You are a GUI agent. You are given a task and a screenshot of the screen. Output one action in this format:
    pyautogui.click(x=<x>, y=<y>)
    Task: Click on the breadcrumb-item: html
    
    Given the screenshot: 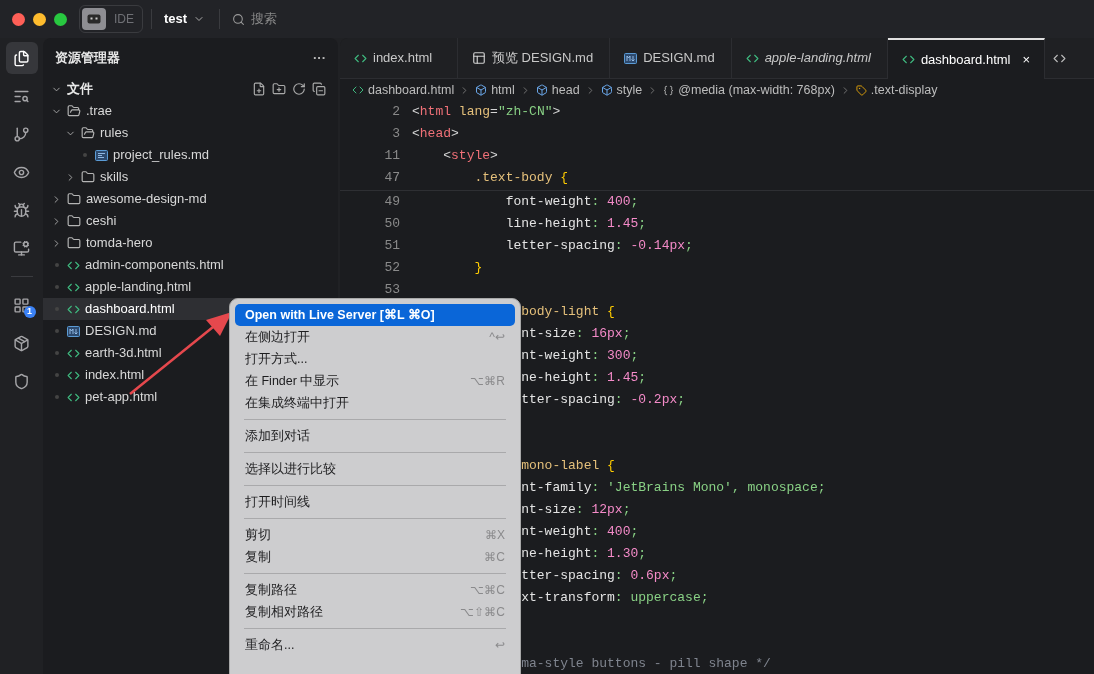 What is the action you would take?
    pyautogui.click(x=495, y=90)
    